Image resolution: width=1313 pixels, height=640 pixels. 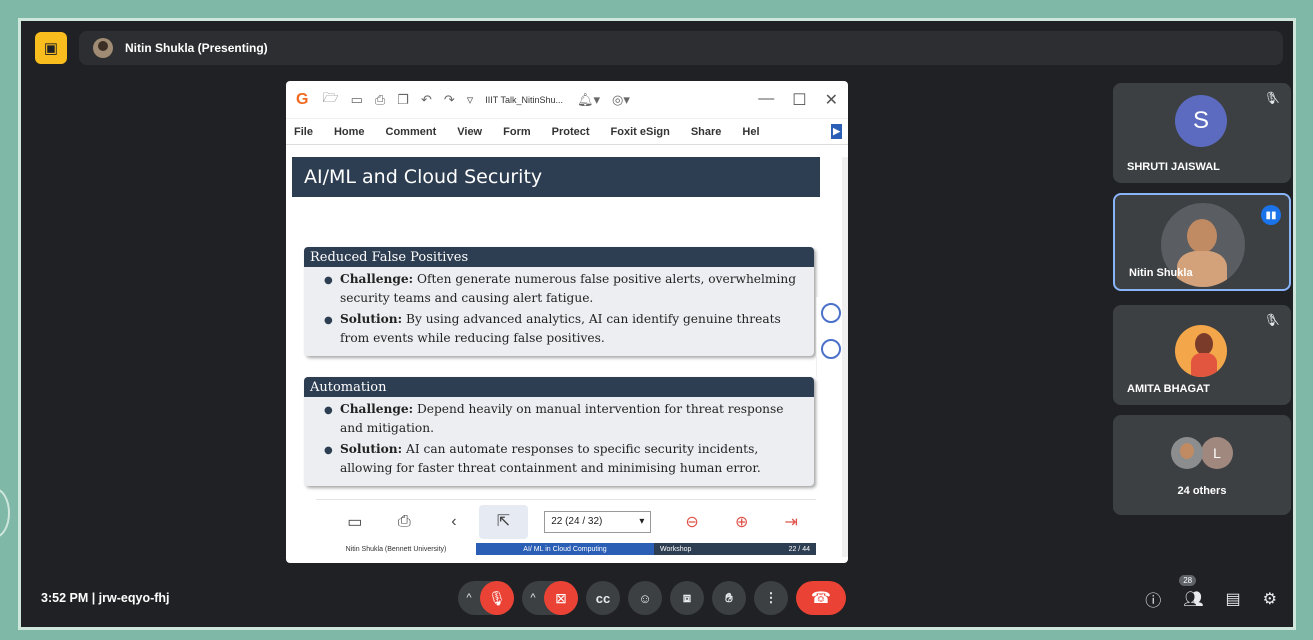 I want to click on block-heading: Reduced False Positives, so click(x=559, y=257).